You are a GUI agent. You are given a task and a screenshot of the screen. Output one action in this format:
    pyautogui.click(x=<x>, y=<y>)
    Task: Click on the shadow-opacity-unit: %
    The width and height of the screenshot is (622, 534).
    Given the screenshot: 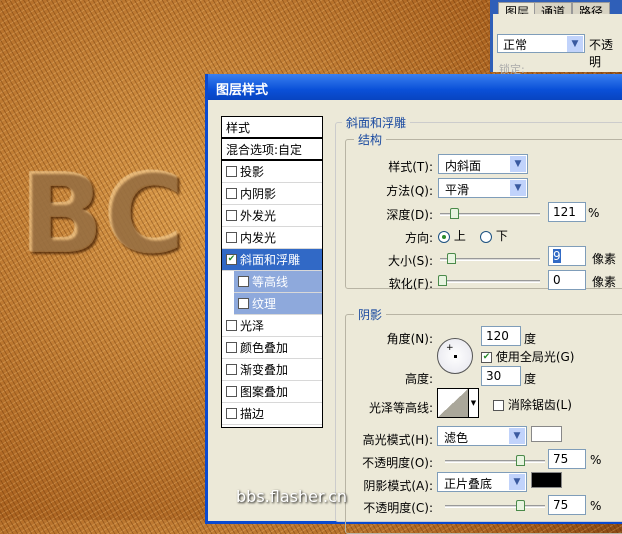 What is the action you would take?
    pyautogui.click(x=596, y=506)
    